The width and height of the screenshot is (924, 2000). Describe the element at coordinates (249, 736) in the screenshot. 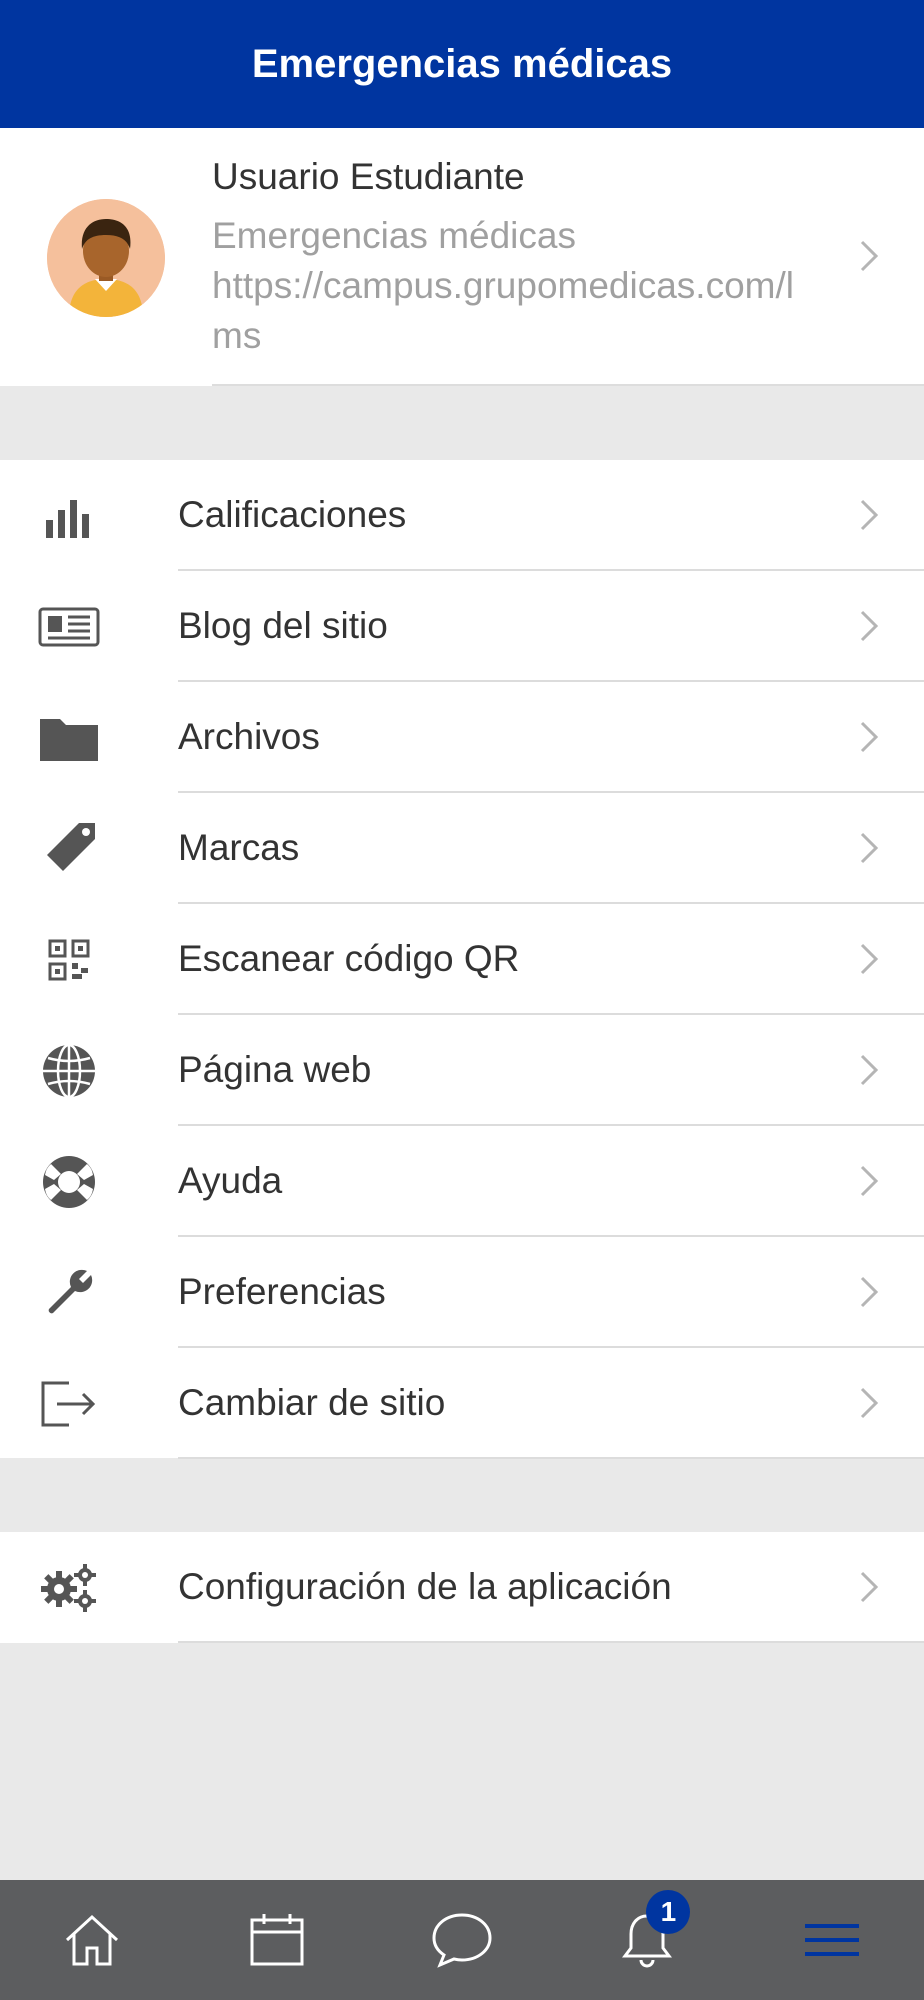

I see `menu-item-label: Archivos` at that location.